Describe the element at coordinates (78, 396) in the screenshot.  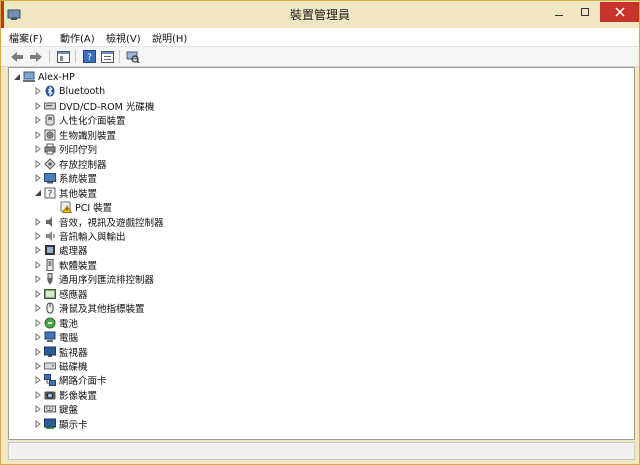
I see `tree-item-label: 影像裝置` at that location.